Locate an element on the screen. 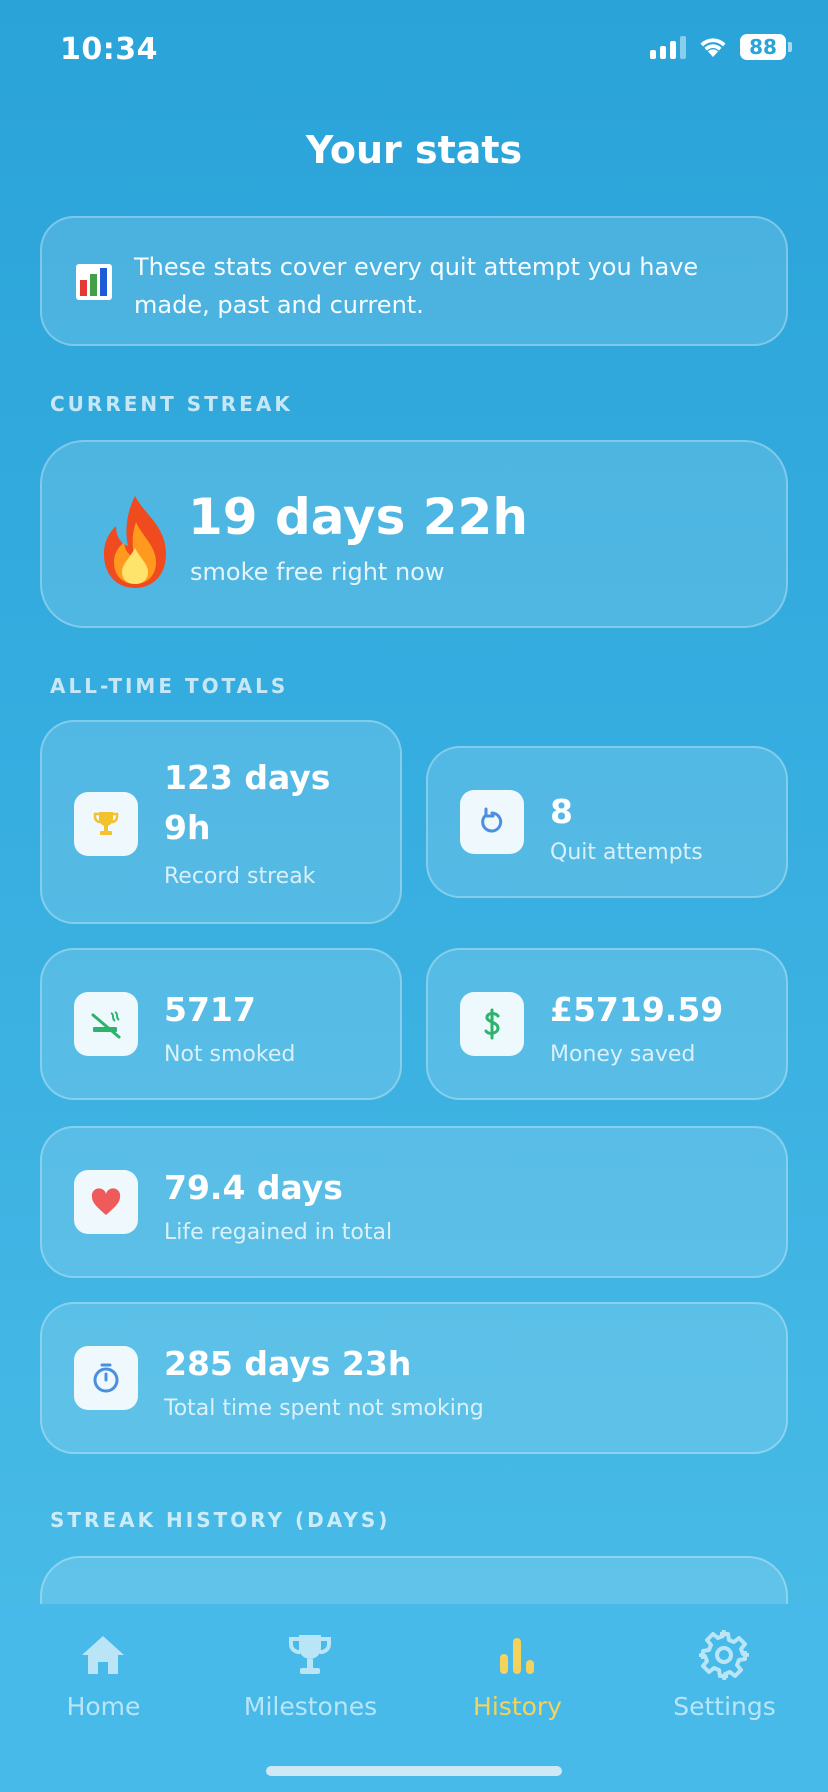 This screenshot has height=1792, width=828. restart-icon is located at coordinates (492, 822).